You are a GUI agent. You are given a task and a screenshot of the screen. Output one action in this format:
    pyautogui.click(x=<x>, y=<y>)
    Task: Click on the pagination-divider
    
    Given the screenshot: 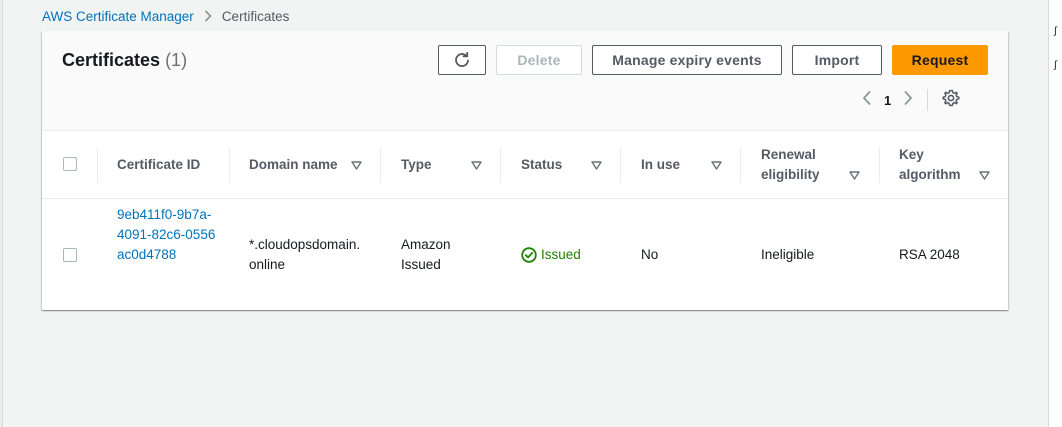 What is the action you would take?
    pyautogui.click(x=928, y=100)
    